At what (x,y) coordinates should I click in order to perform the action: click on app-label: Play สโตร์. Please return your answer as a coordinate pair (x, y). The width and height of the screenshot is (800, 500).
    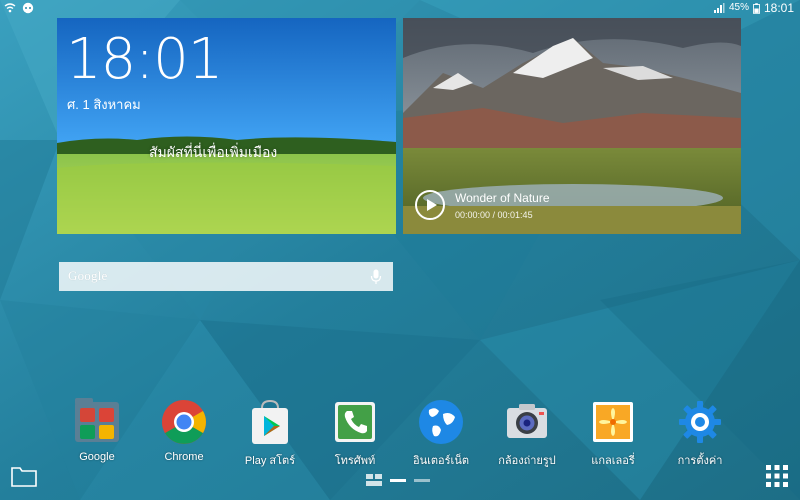
    Looking at the image, I should click on (270, 461).